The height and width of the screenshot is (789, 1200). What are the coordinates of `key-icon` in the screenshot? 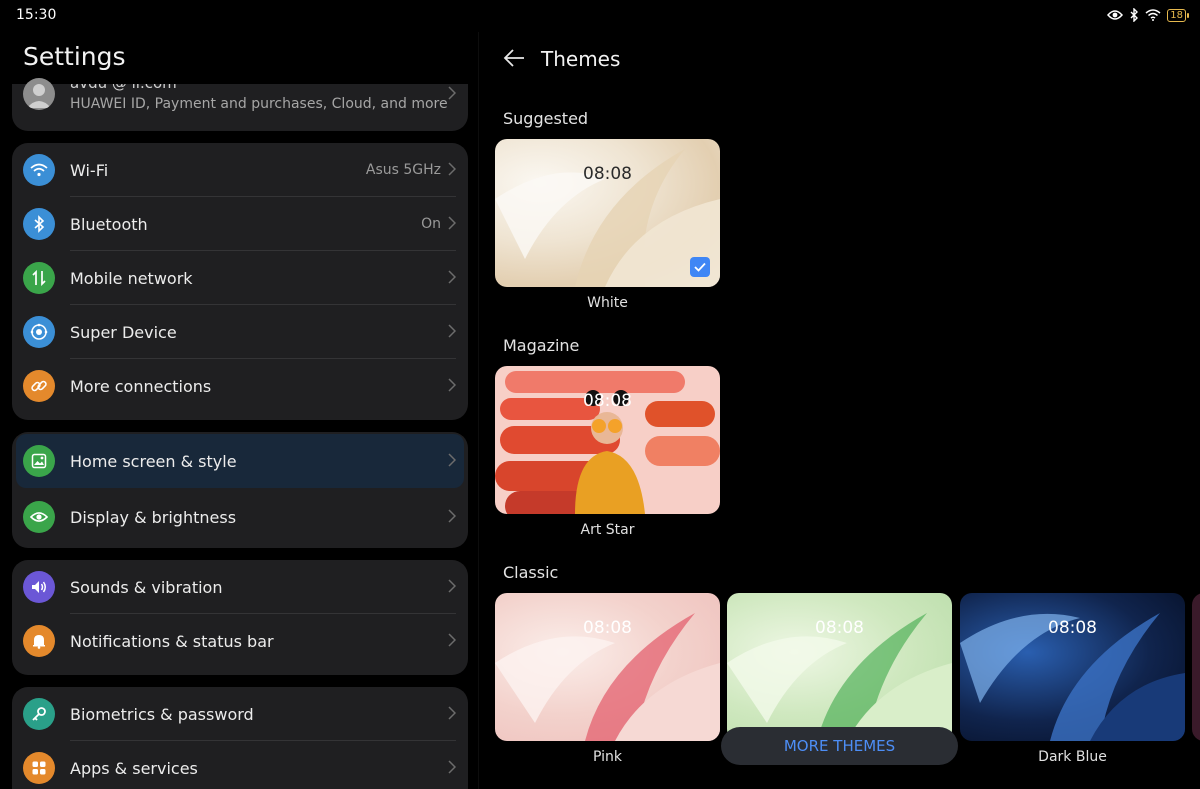 It's located at (39, 714).